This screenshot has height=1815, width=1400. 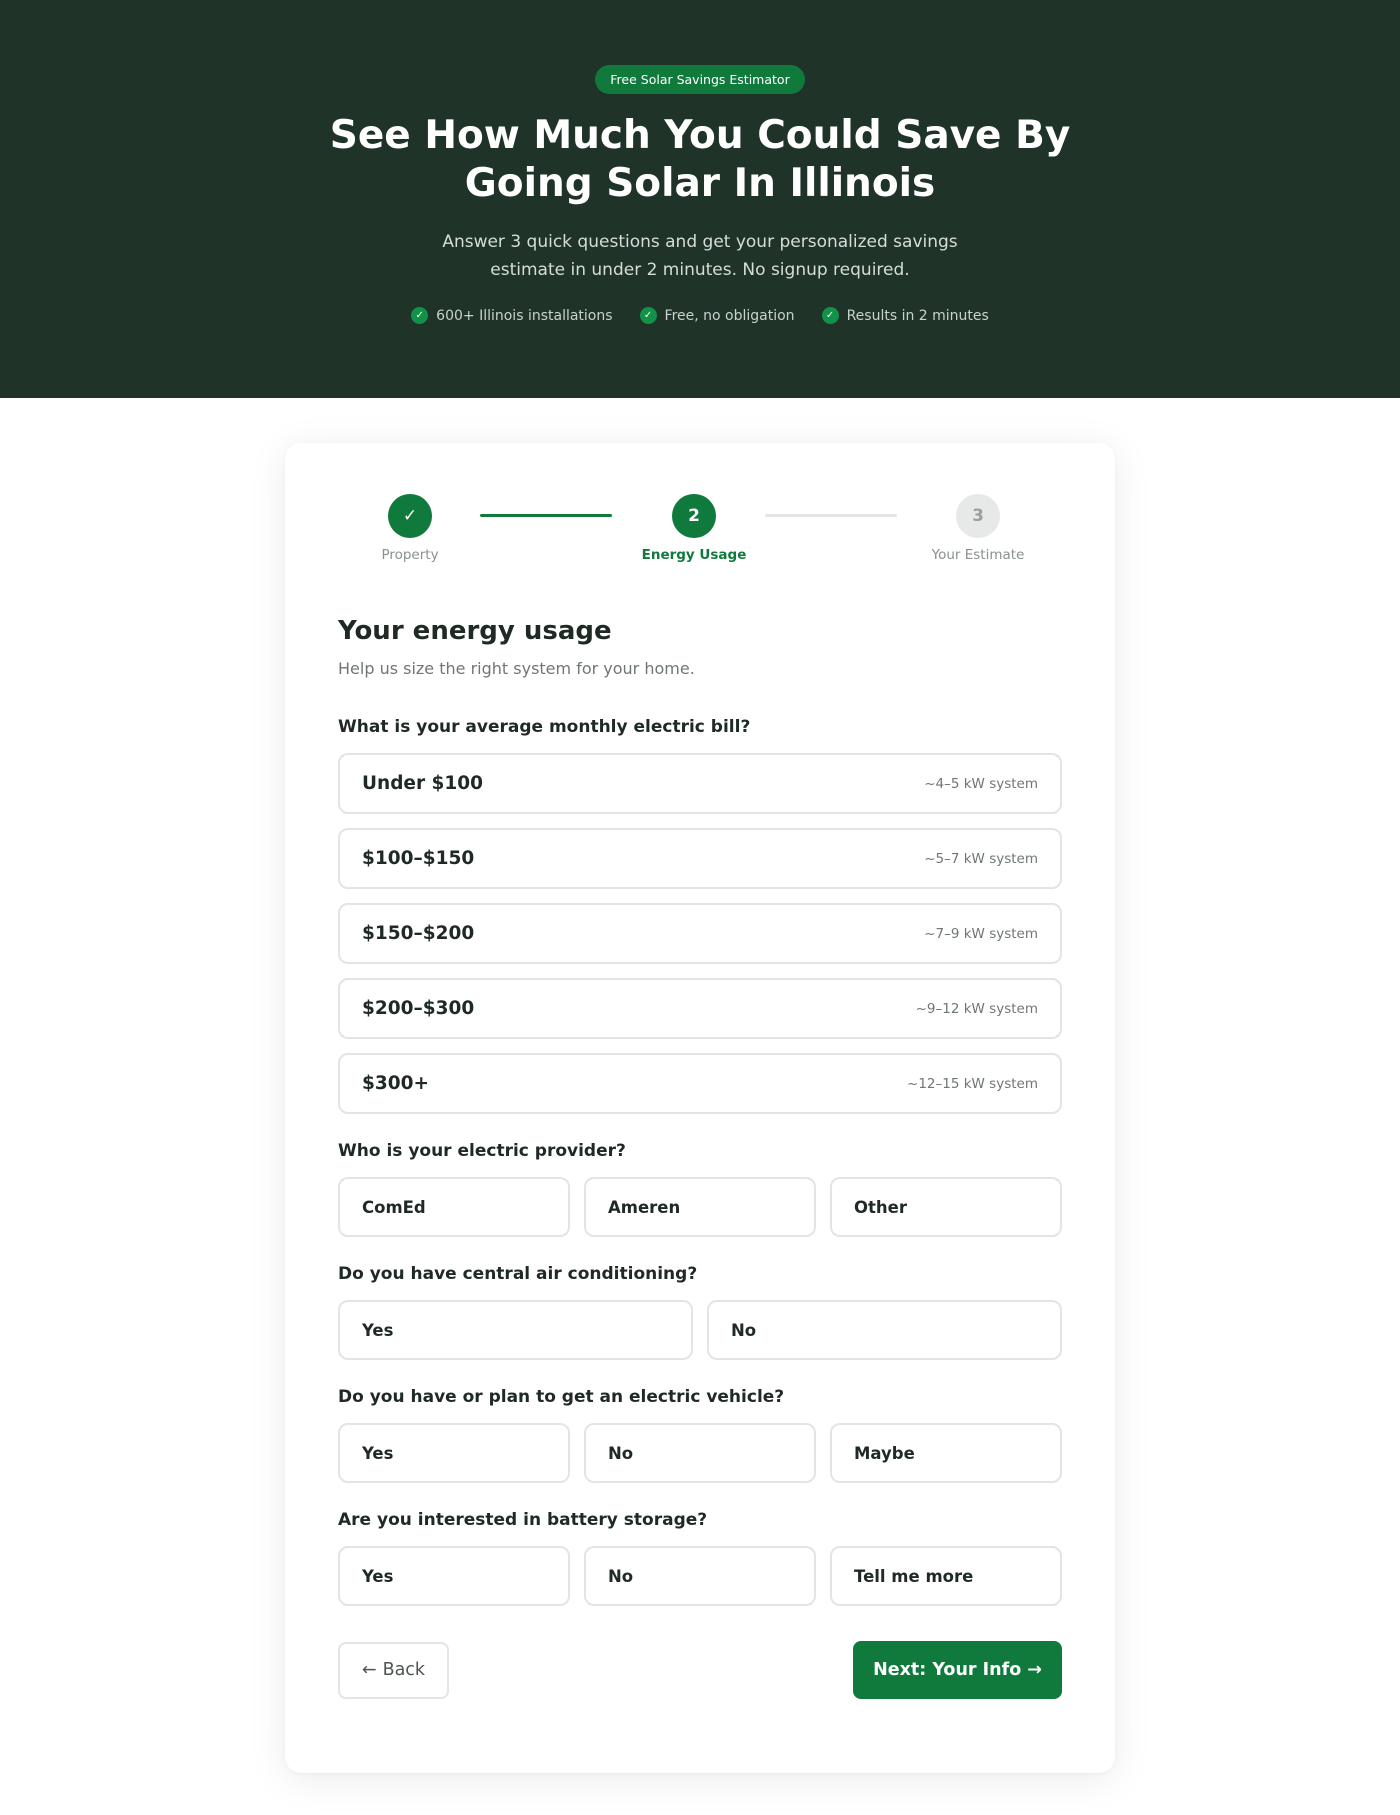 What do you see at coordinates (978, 516) in the screenshot?
I see `step-number: 3` at bounding box center [978, 516].